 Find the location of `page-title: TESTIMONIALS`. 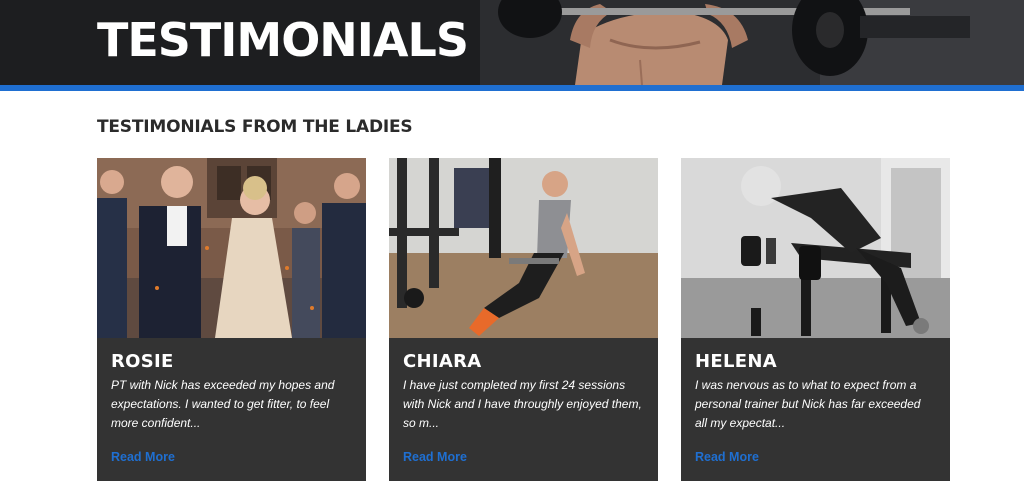

page-title: TESTIMONIALS is located at coordinates (283, 40).